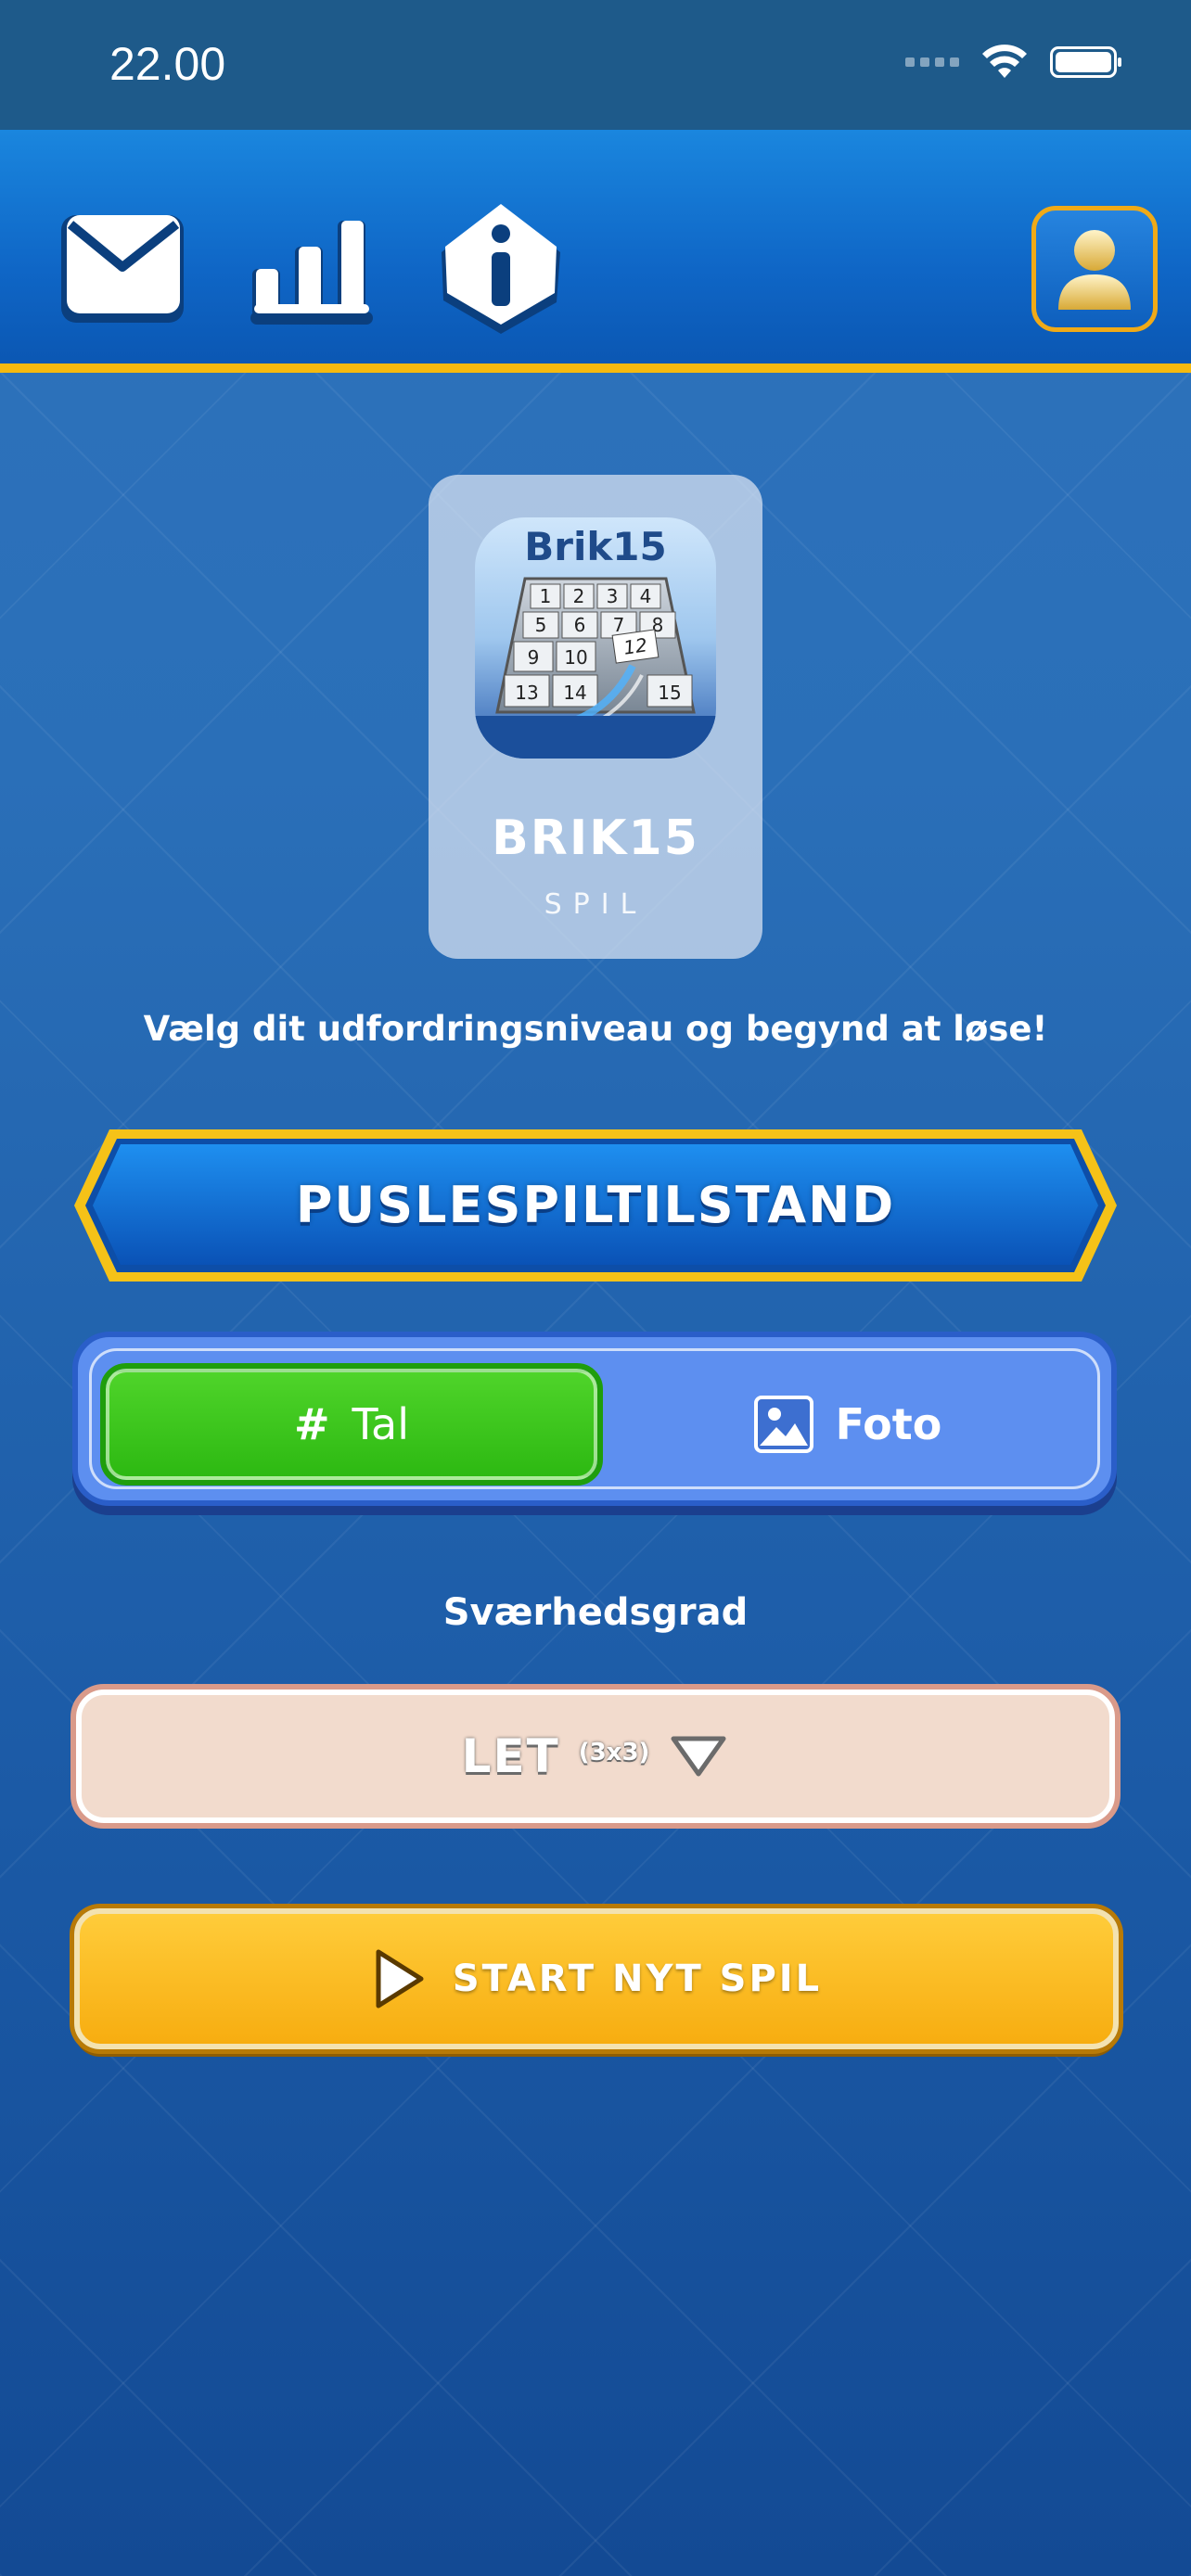 Image resolution: width=1191 pixels, height=2576 pixels. Describe the element at coordinates (534, 657) in the screenshot. I see `svg-text: 9` at that location.